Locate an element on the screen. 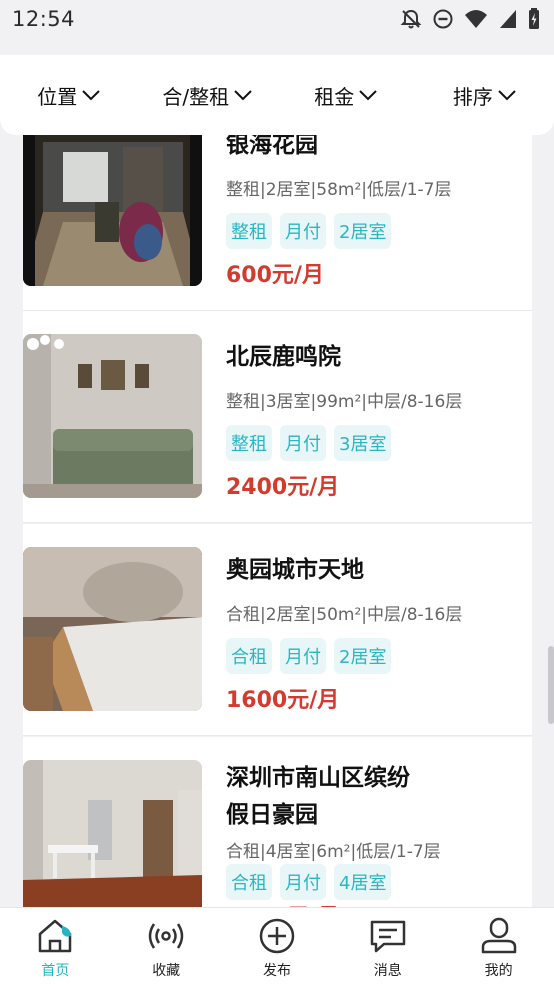 The width and height of the screenshot is (554, 985). plus-circle-icon is located at coordinates (277, 936).